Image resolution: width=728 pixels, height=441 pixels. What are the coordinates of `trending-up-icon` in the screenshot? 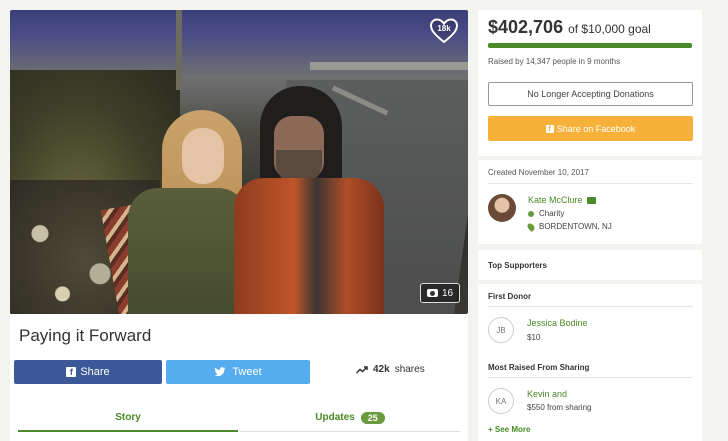 It's located at (362, 369).